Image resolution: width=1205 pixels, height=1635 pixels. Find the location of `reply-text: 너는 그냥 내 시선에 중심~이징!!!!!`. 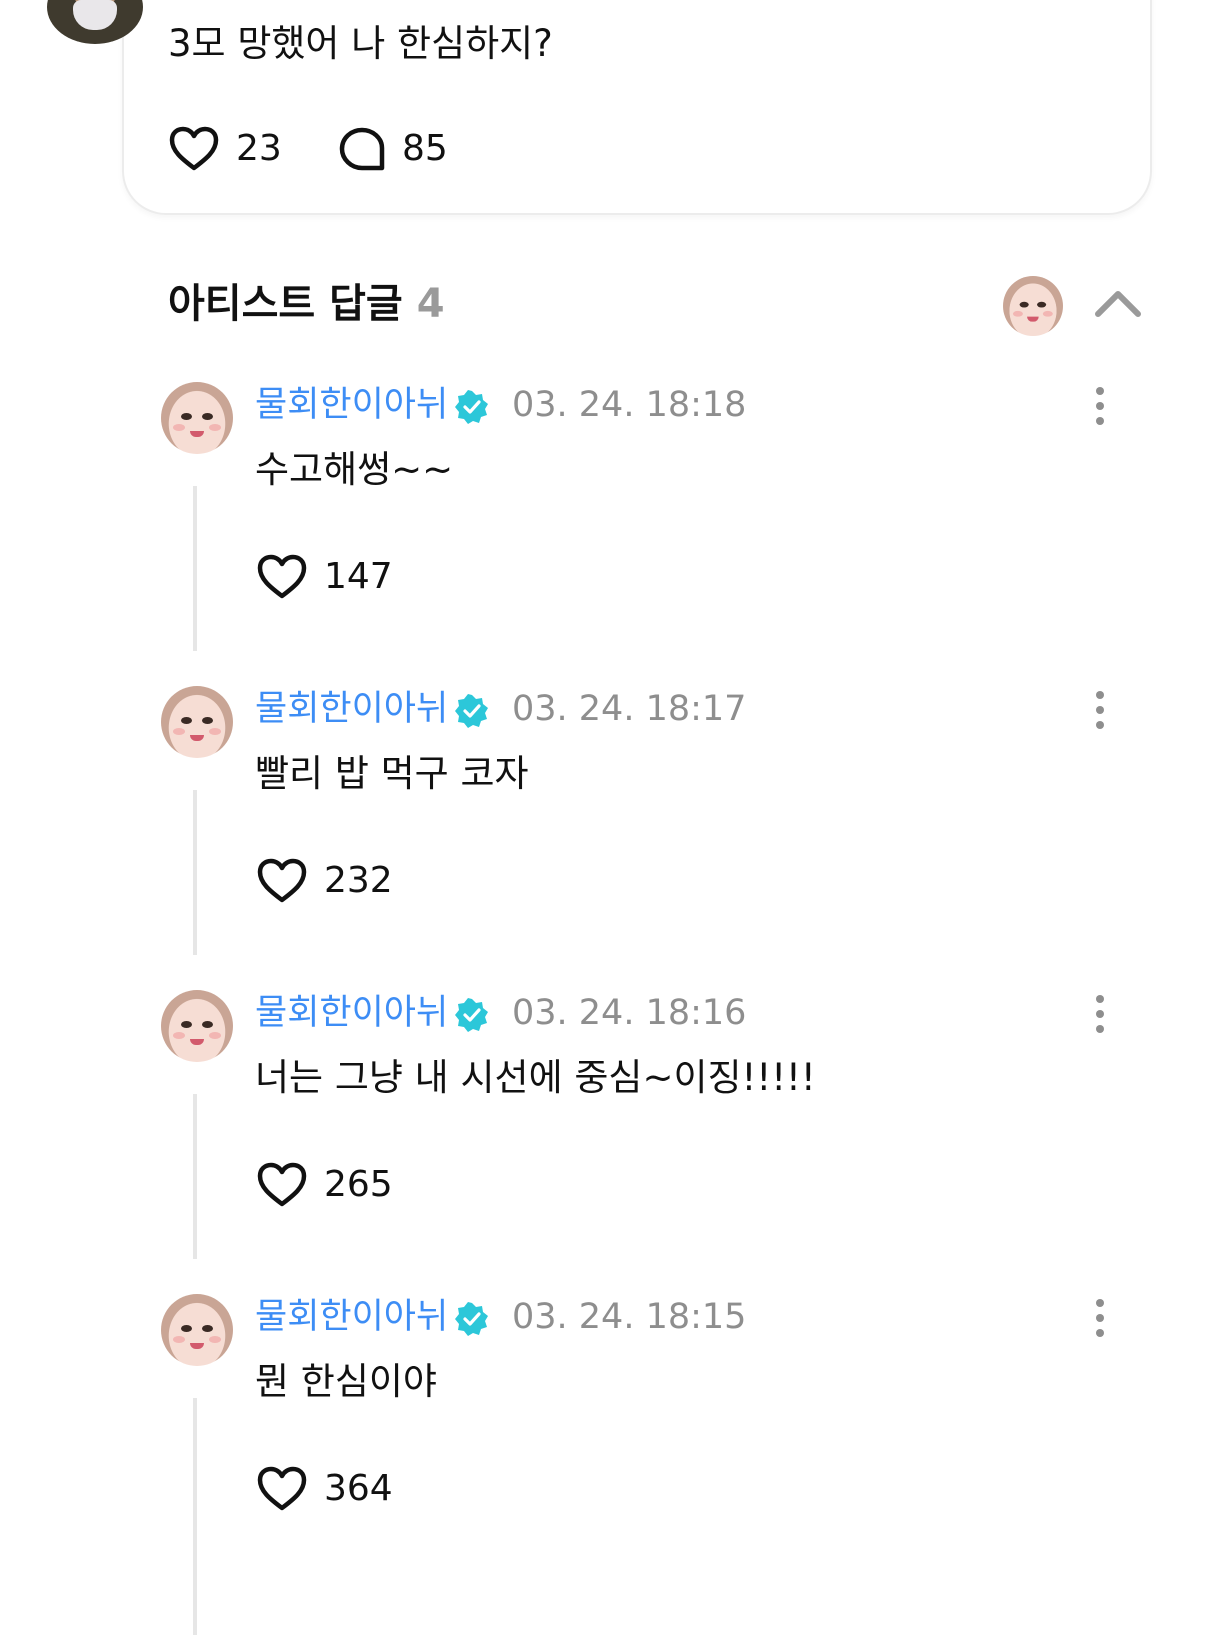

reply-text: 너는 그냥 내 시선에 중심~이징!!!!! is located at coordinates (535, 1077).